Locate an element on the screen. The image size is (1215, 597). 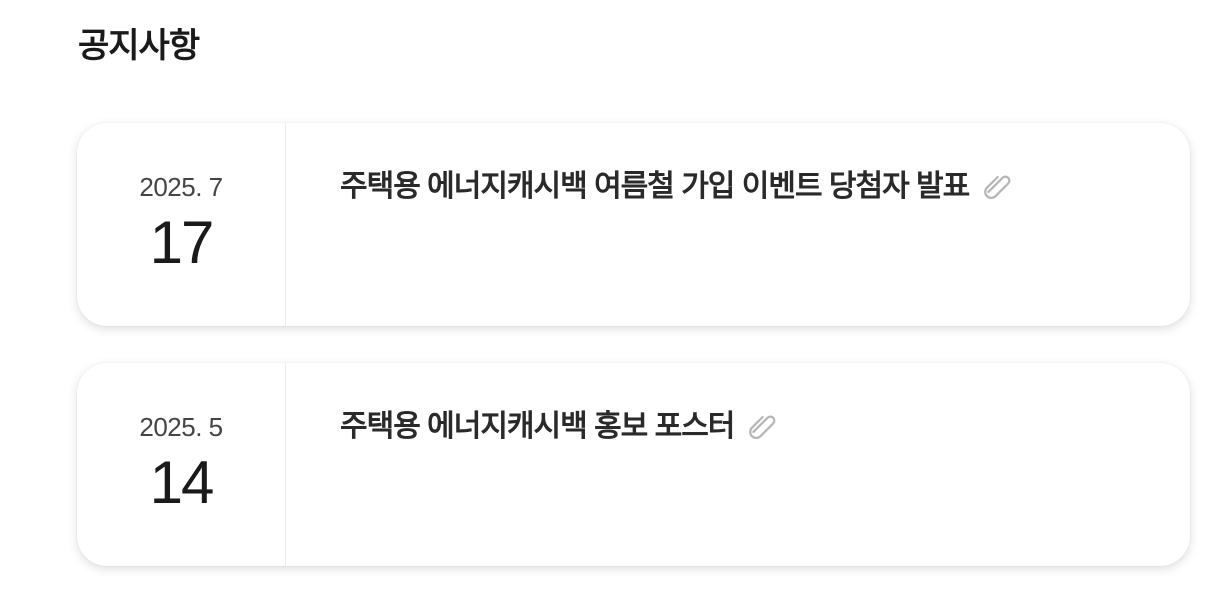
notice-date-day: 14 is located at coordinates (182, 482).